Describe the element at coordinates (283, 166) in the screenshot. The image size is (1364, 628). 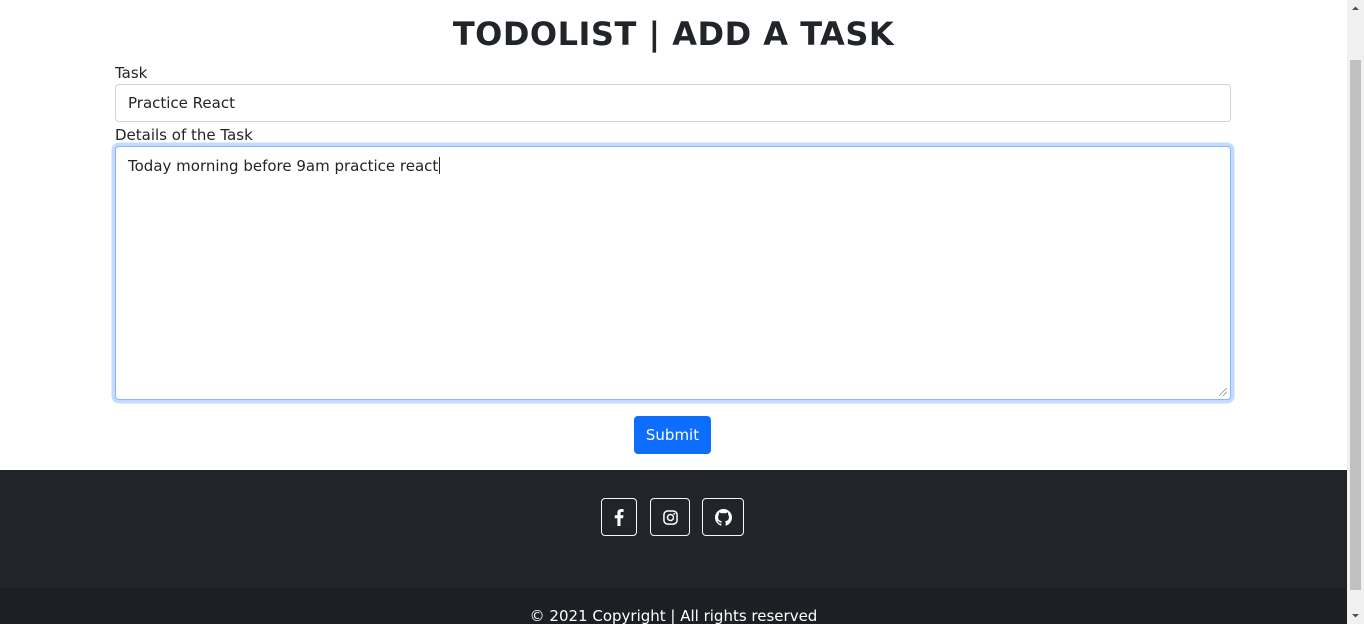
I see `details-text: Today morning before 9am practice react` at that location.